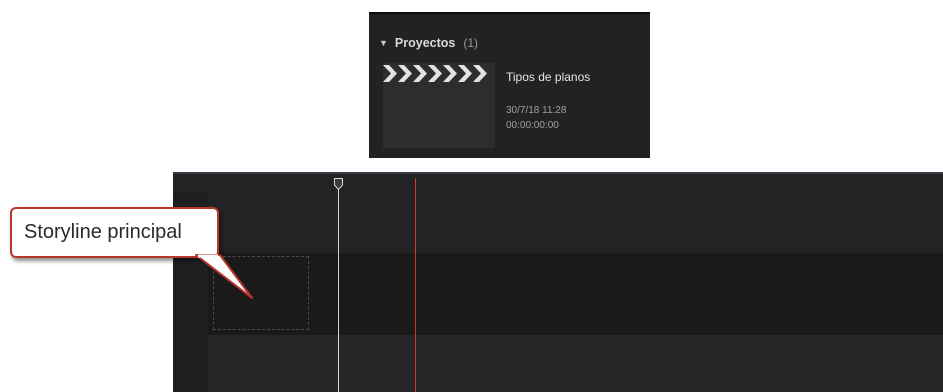 This screenshot has height=392, width=943. I want to click on storyline-callout: Storyline principal, so click(114, 232).